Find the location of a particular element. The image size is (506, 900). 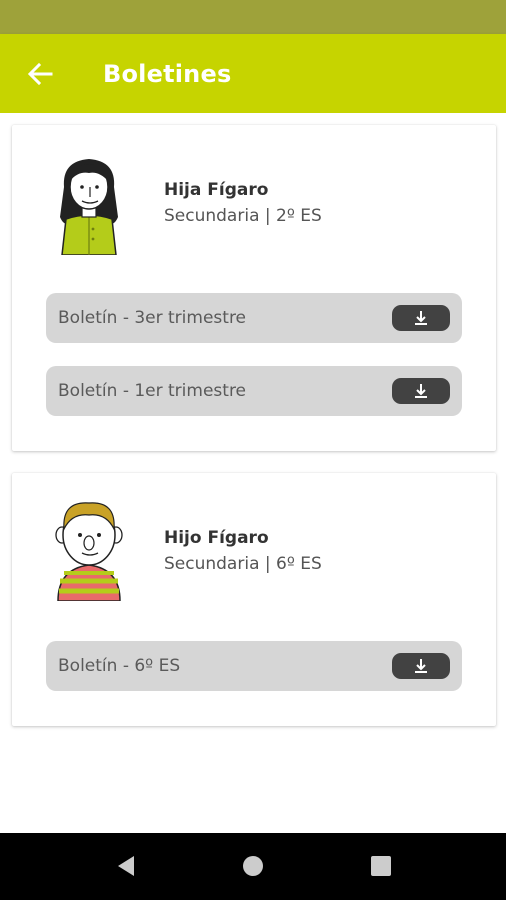

bulletin-label: Boletín - 1er trimestre is located at coordinates (152, 391).